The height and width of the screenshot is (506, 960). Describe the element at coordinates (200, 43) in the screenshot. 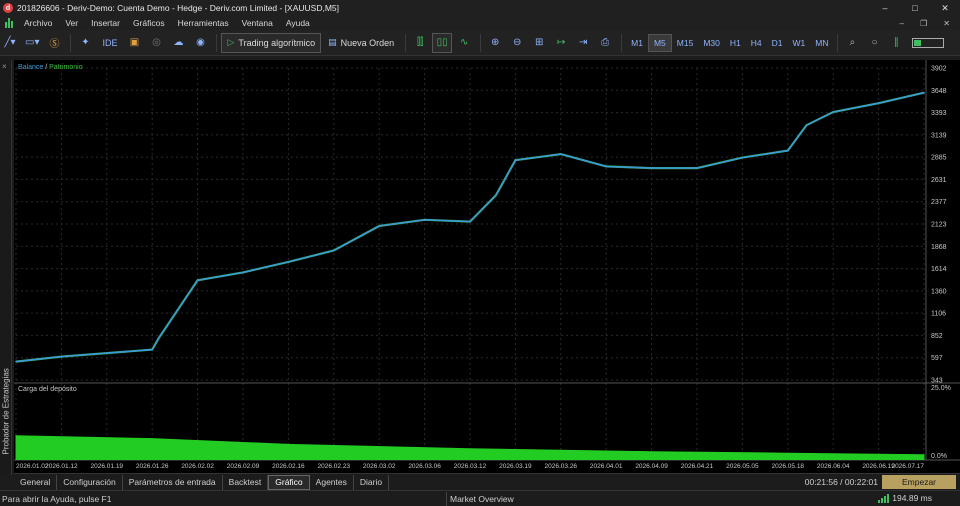

I see `web-icon: ◉` at that location.